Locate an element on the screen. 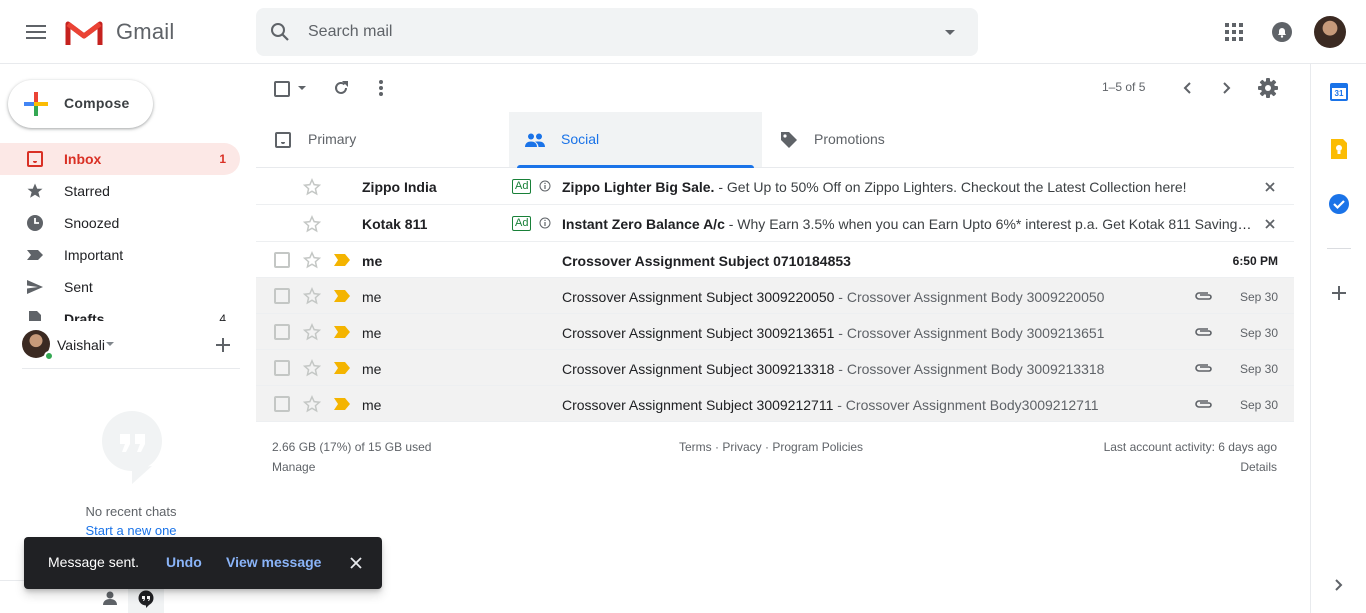 This screenshot has height=613, width=1366. sidebar-item-sent: Sent is located at coordinates (120, 287).